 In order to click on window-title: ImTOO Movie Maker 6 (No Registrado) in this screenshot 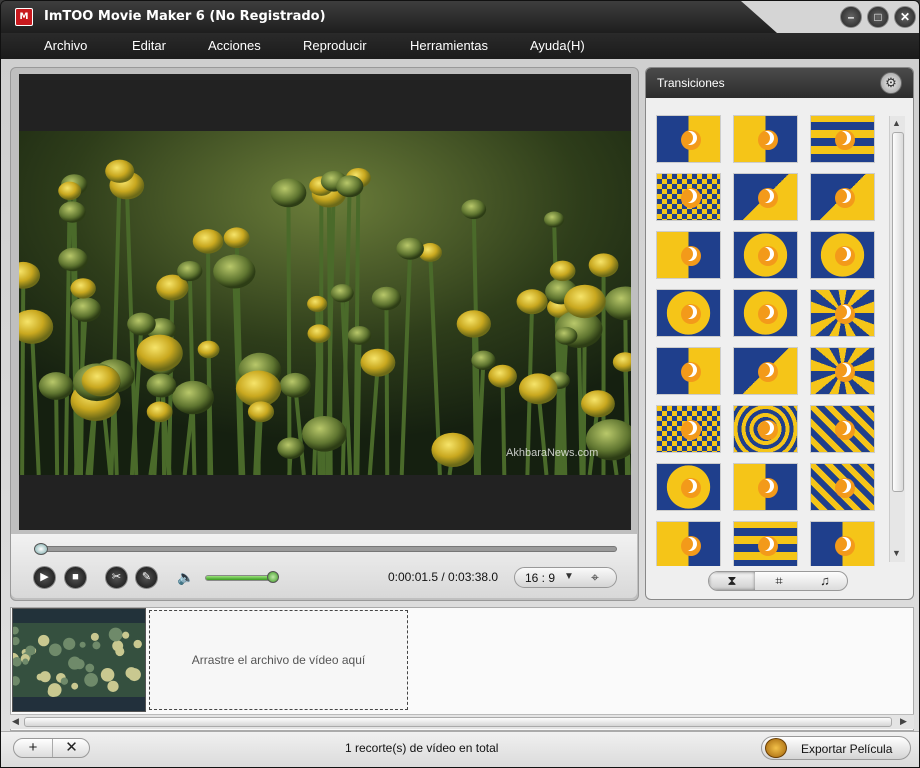, I will do `click(185, 16)`.